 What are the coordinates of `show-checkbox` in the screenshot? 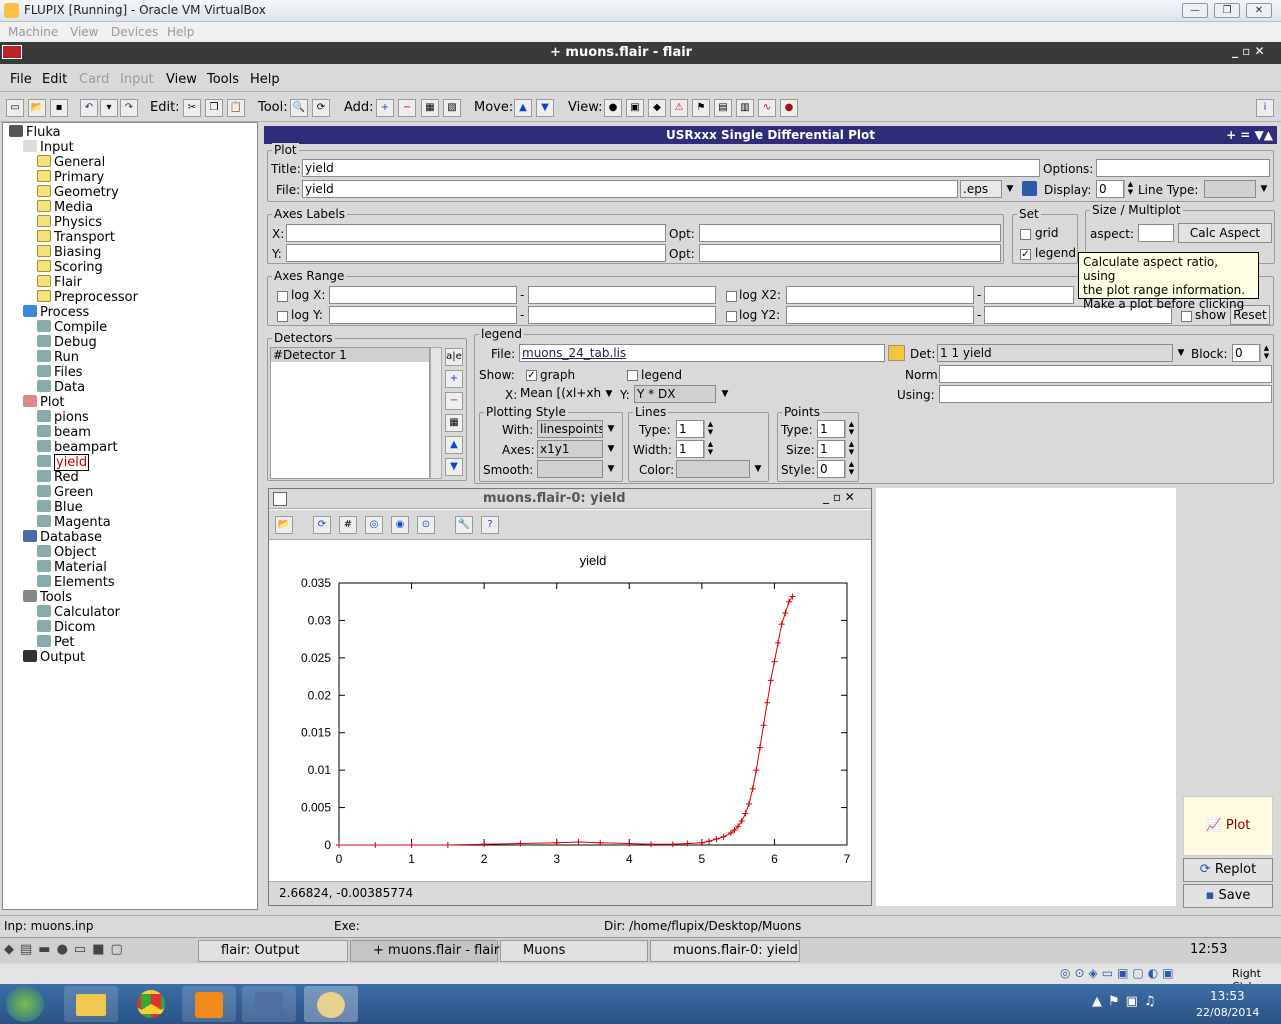 It's located at (1186, 316).